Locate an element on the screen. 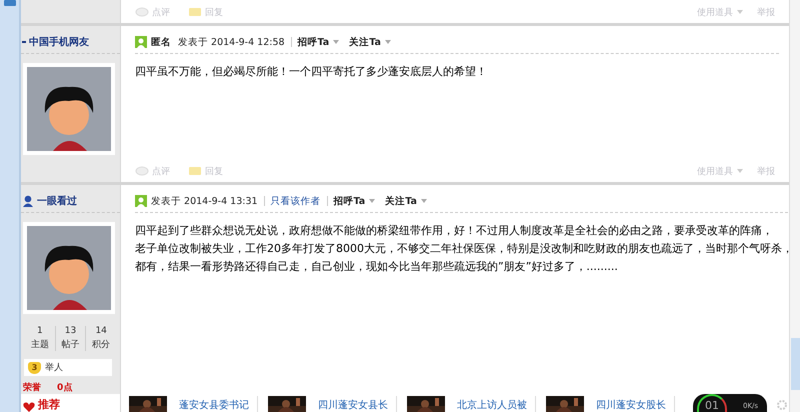 This screenshot has width=800, height=412. recommend-label: 推荐 is located at coordinates (49, 405).